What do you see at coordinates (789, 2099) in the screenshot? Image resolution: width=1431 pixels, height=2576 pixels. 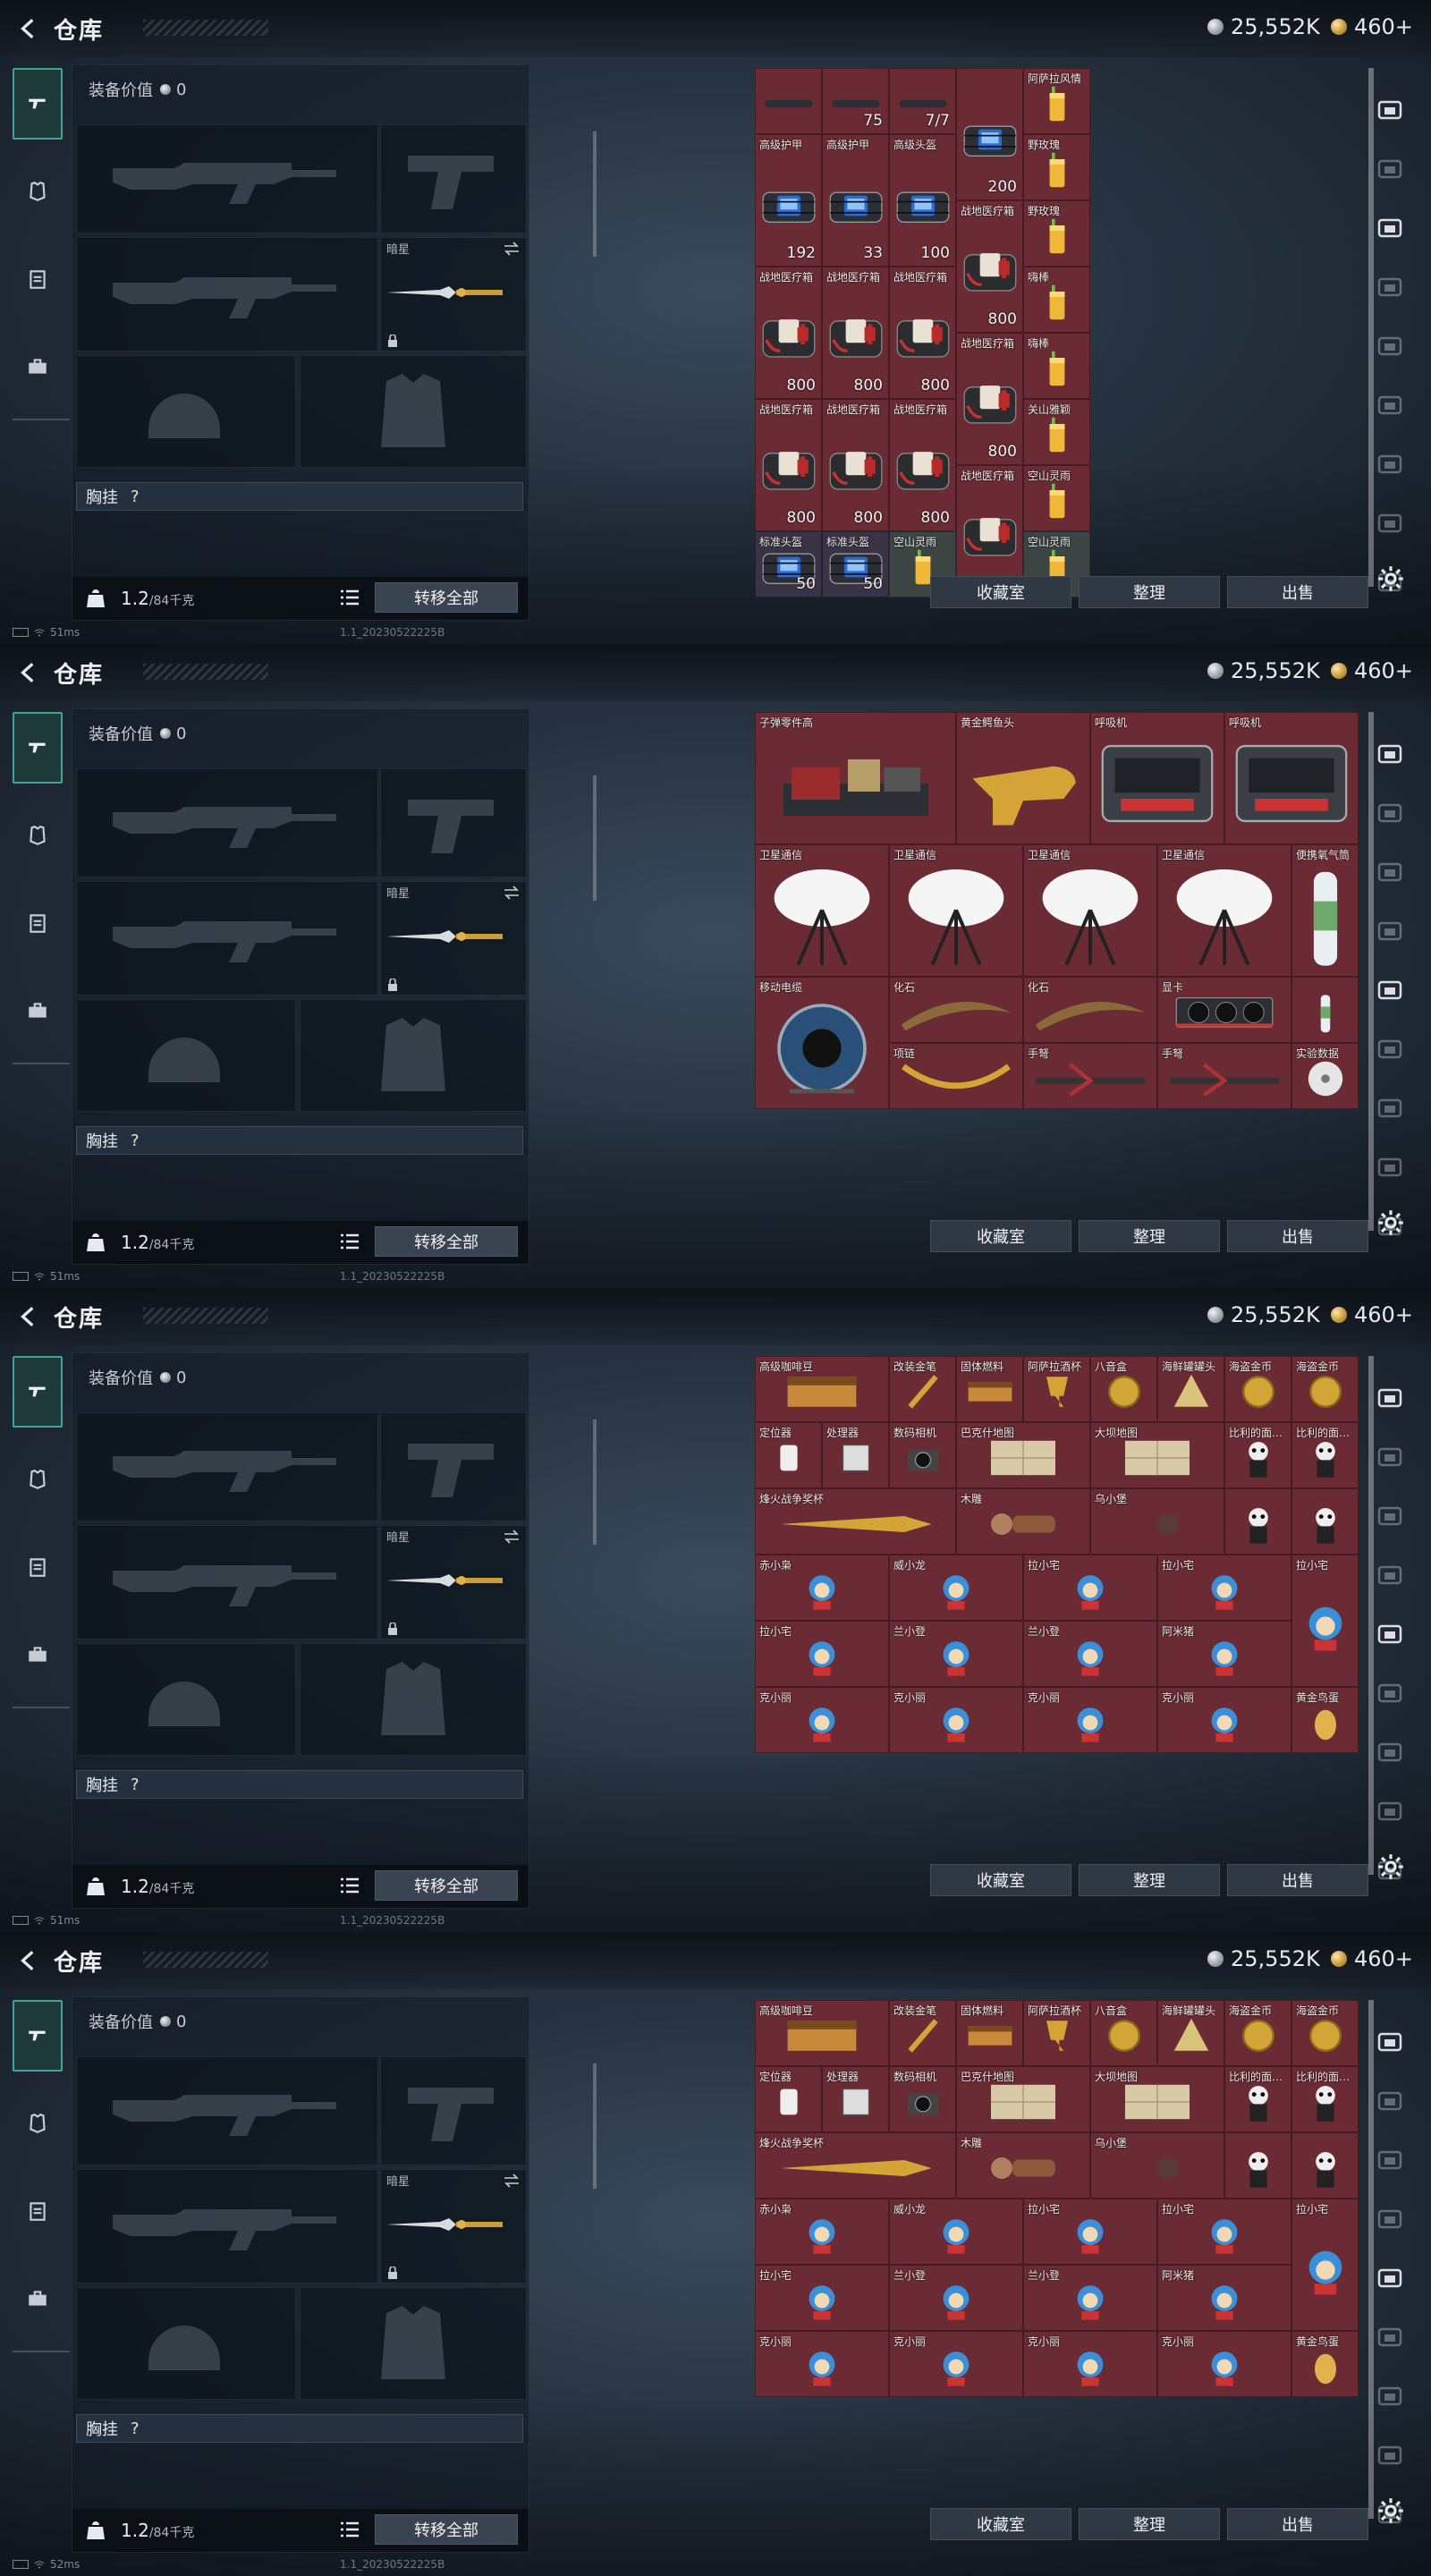 I see `stash-item: 定位器` at bounding box center [789, 2099].